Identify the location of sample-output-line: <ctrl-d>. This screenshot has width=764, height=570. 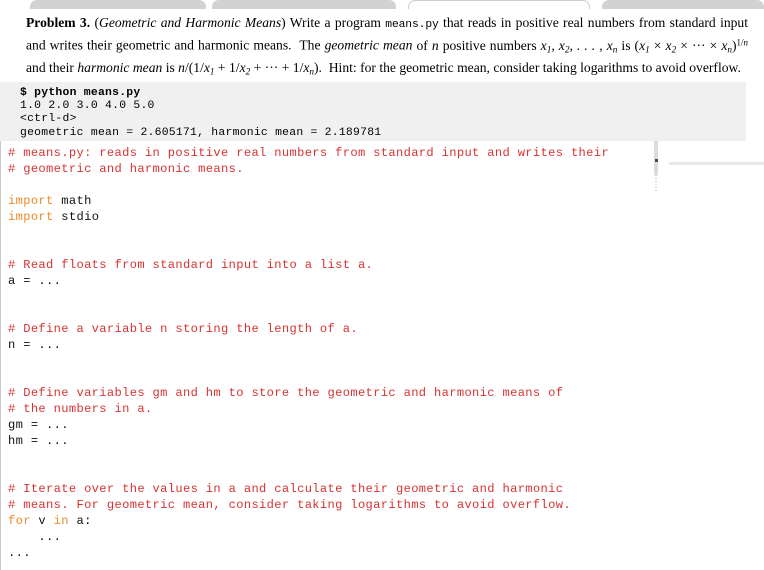
(48, 119).